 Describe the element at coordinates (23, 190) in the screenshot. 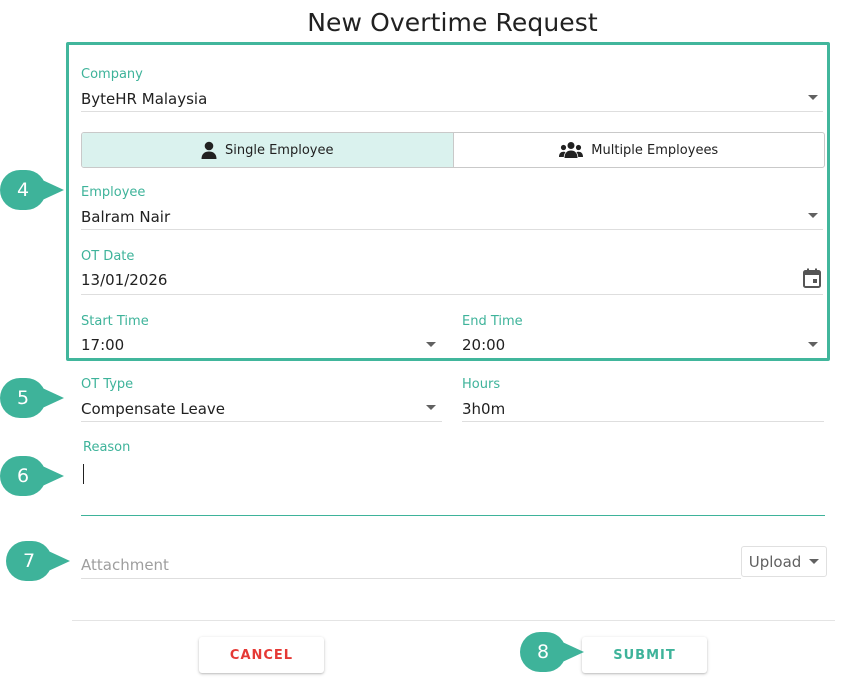

I see `step-badge-number: 4` at that location.